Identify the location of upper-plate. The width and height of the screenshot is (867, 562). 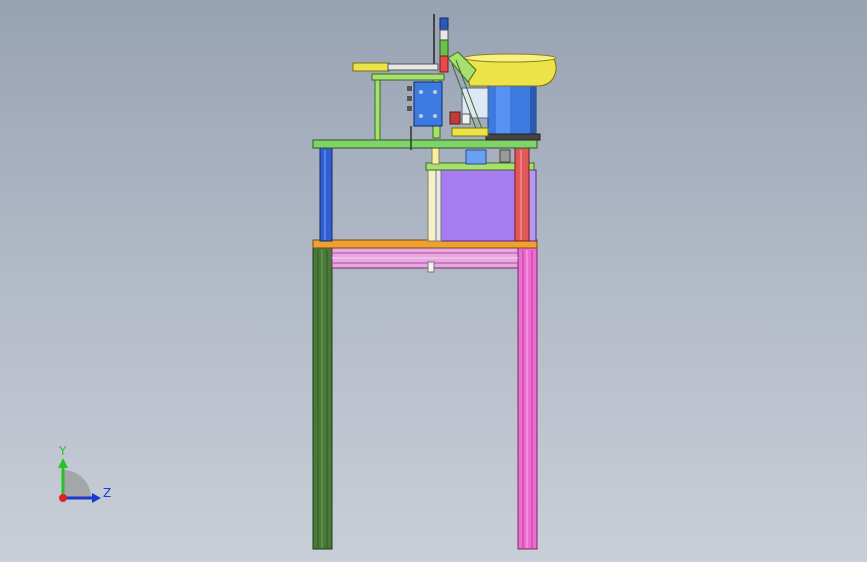
(425, 144).